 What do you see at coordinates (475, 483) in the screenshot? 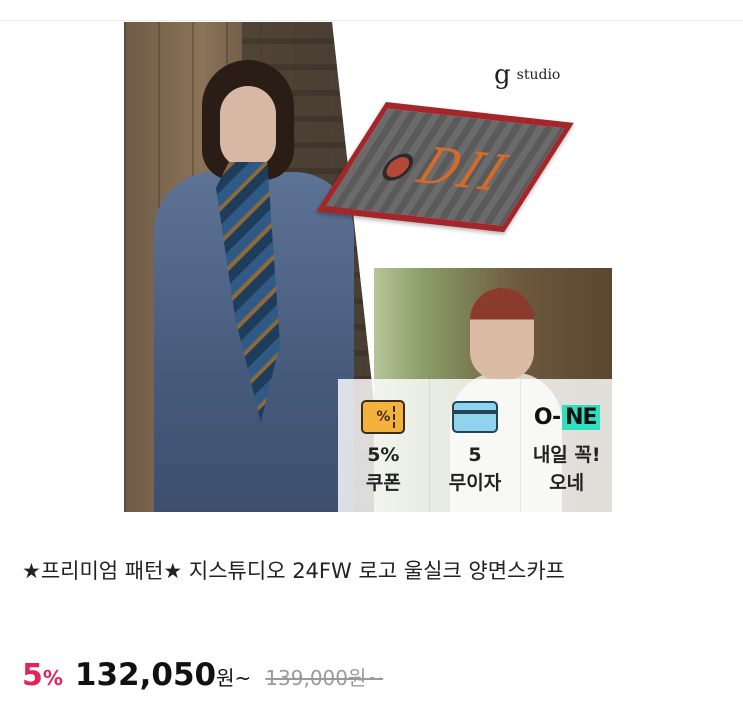
I see `installment-label: 무이자` at bounding box center [475, 483].